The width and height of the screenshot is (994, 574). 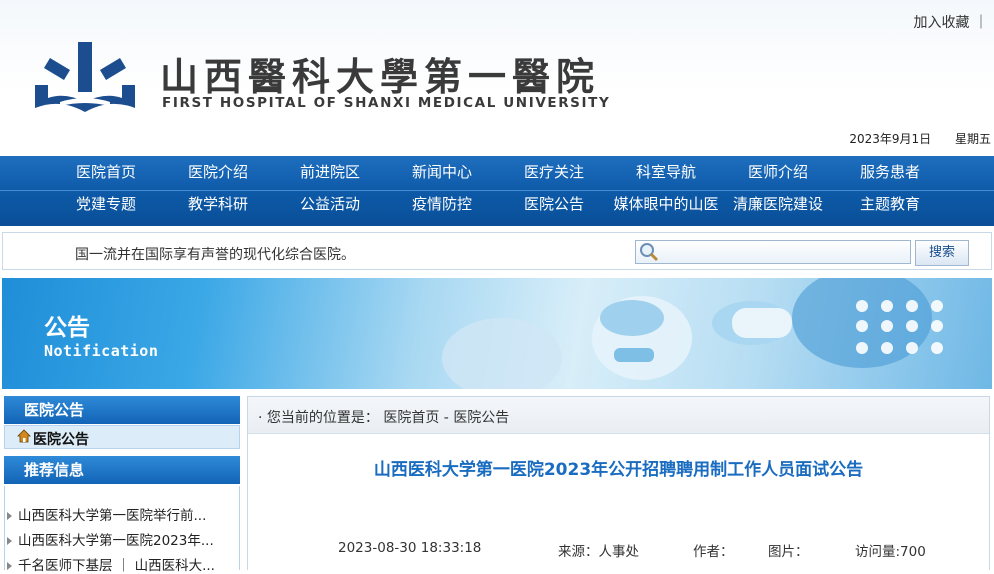 I want to click on sidebar-item-announcements: 医院公告, so click(x=122, y=437).